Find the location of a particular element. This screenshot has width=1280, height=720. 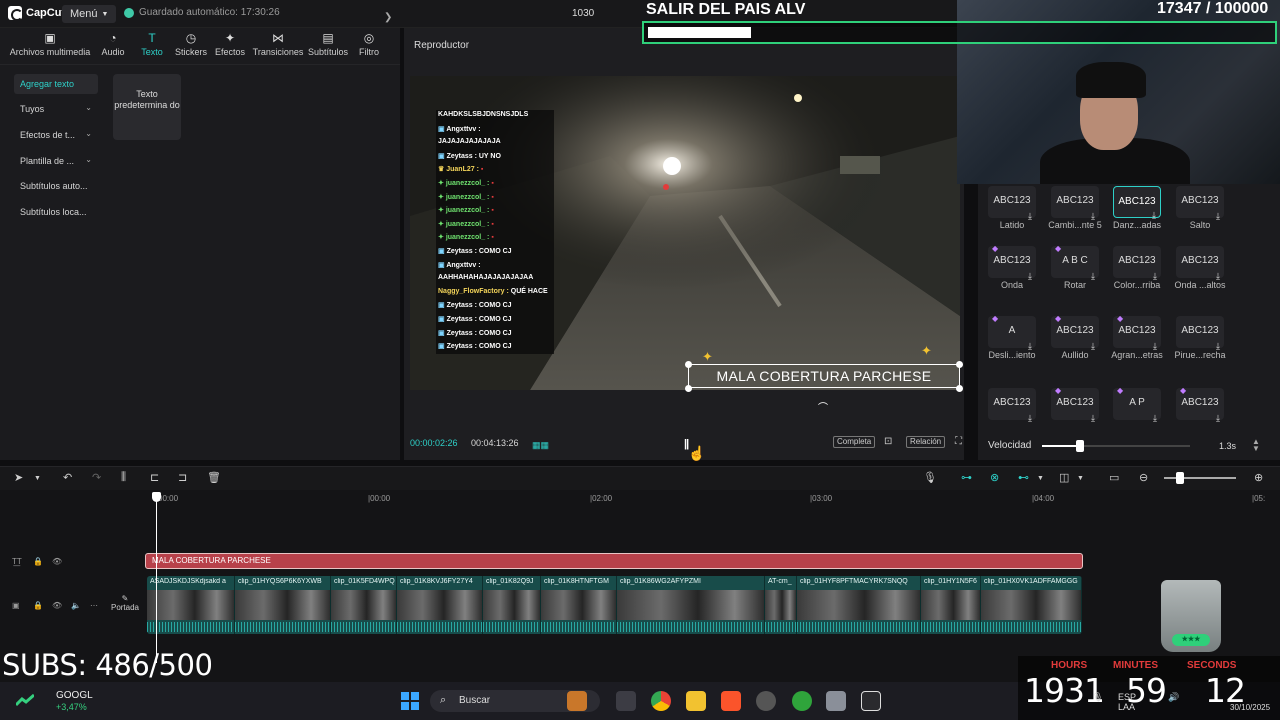

sidebar-item-templates: Plantilla de ... ⌄ is located at coordinates (56, 161).